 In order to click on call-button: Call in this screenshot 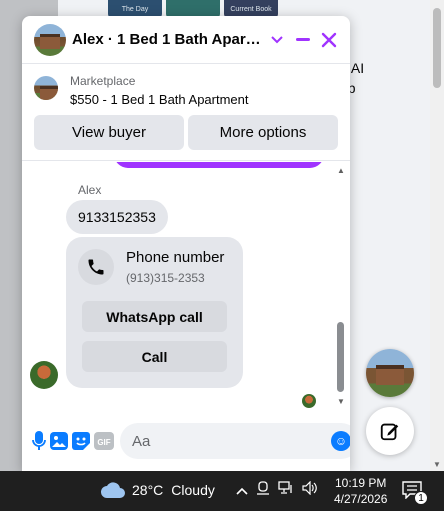, I will do `click(154, 356)`.